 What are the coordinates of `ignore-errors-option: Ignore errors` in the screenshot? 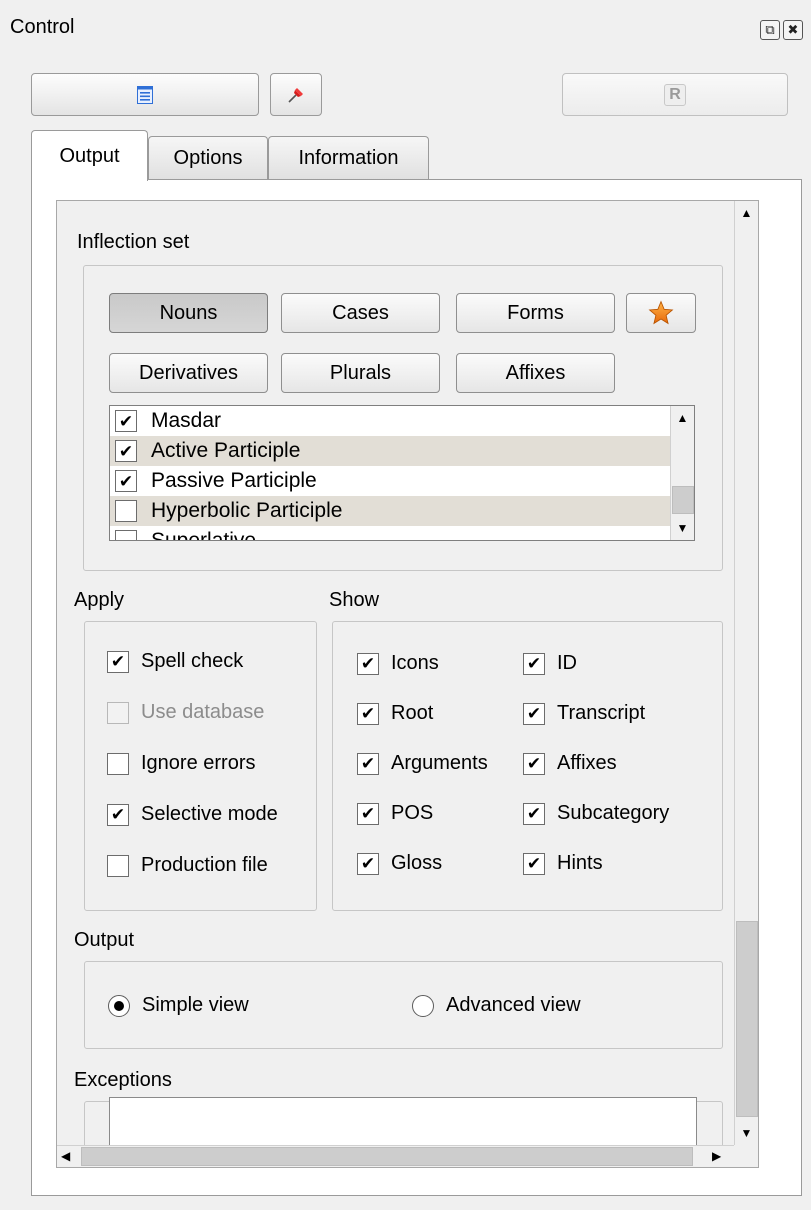 It's located at (181, 763).